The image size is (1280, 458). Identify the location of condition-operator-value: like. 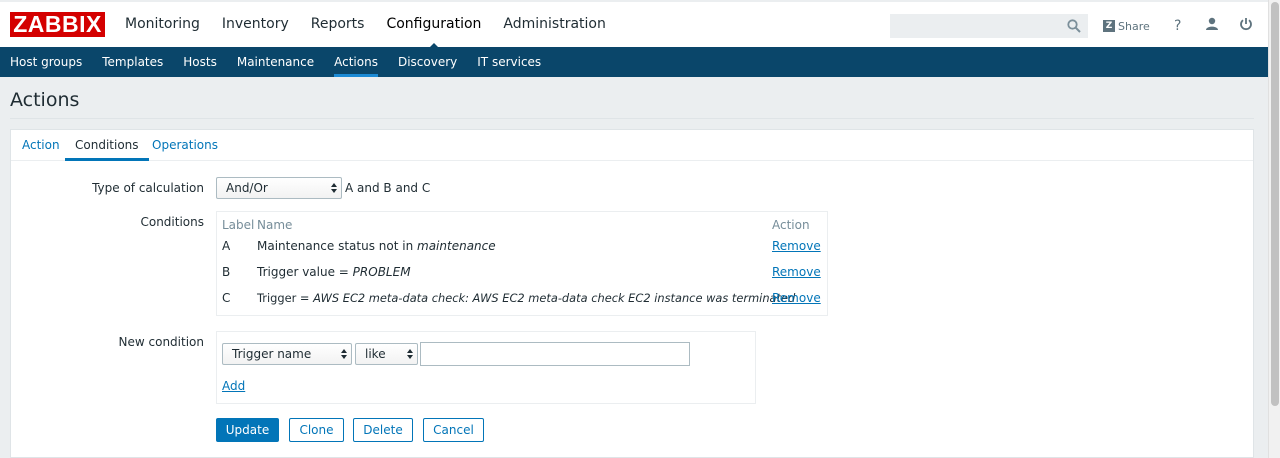
(375, 354).